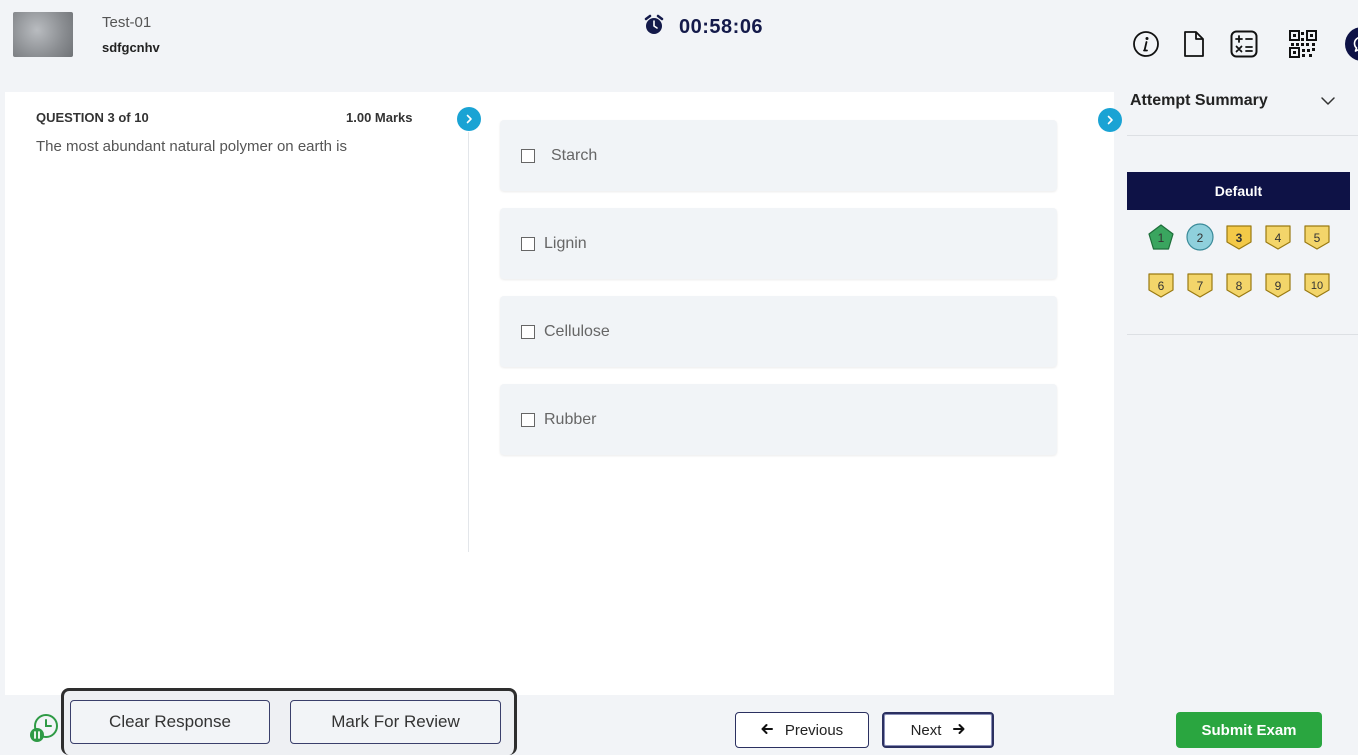  I want to click on palette-number: 1, so click(1161, 238).